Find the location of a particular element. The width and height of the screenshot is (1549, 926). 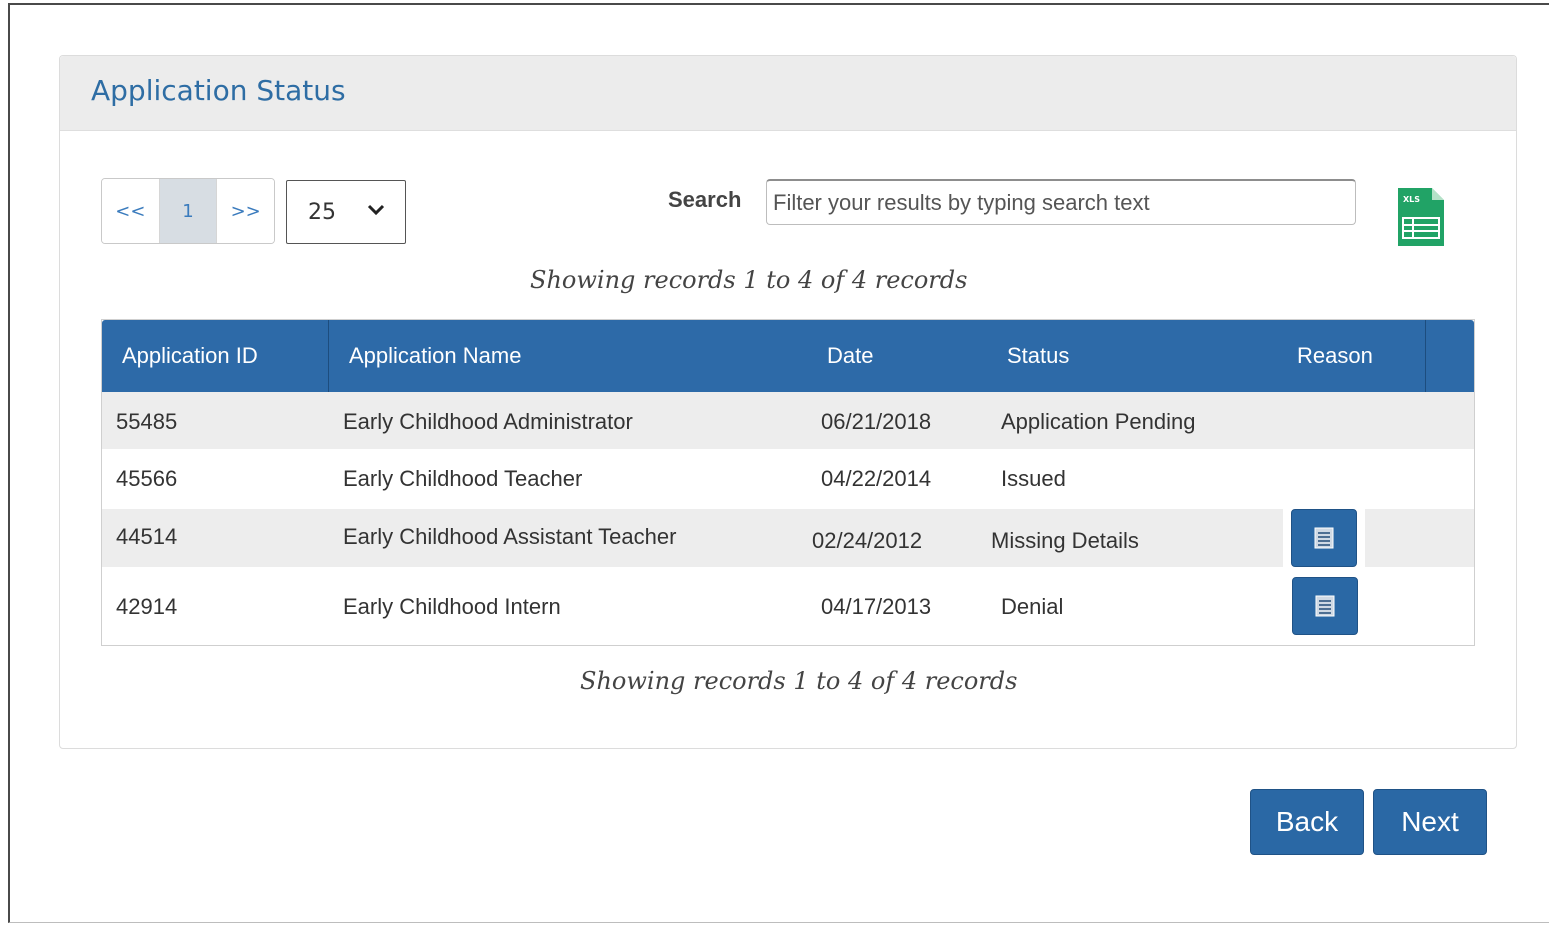

cell-application-id: 55485 is located at coordinates (147, 421).